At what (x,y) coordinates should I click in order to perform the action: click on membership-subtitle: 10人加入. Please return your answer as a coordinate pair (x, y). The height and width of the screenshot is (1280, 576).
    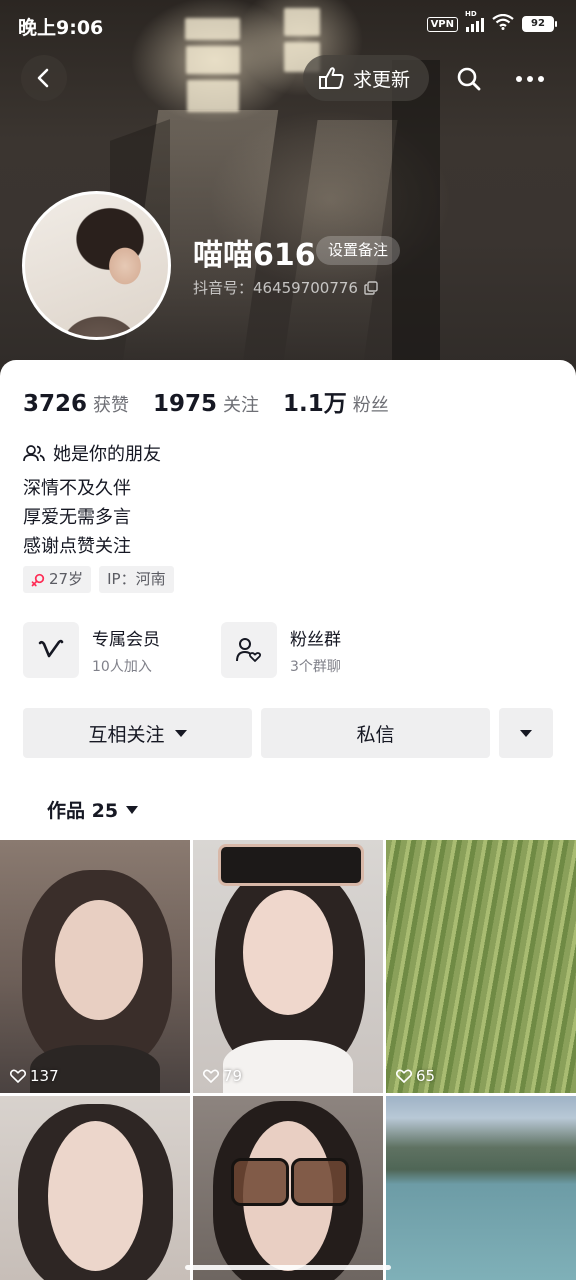
    Looking at the image, I should click on (122, 666).